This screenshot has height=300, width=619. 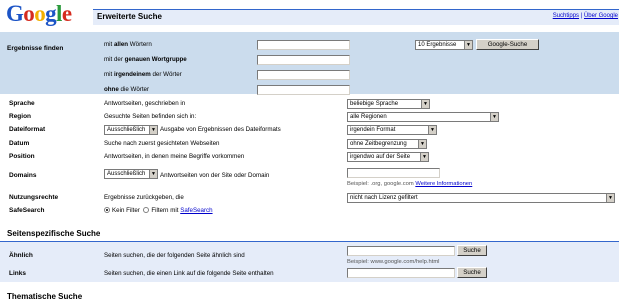 I want to click on date-select: ohne Zeitbegrenzung ▼, so click(x=387, y=144).